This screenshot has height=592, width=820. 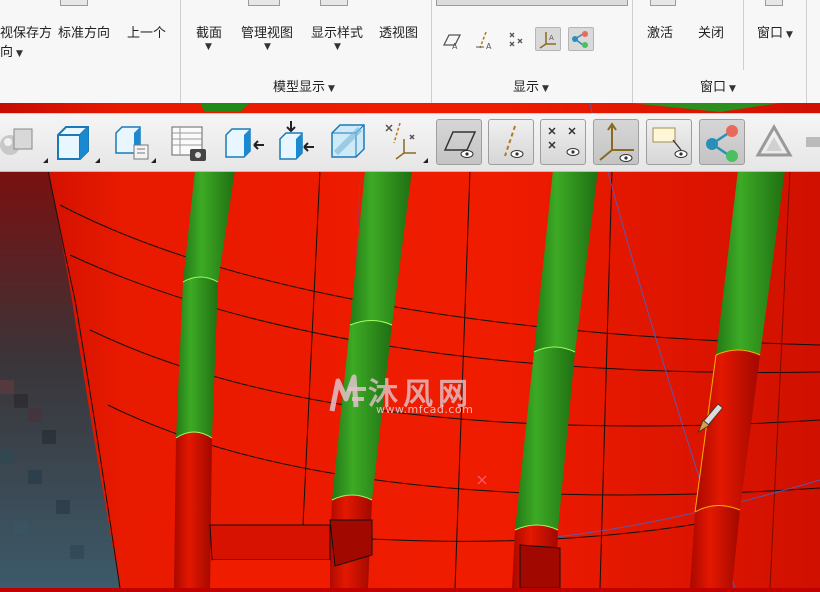 I want to click on window-group-label: 窗口 ▼, so click(x=718, y=85).